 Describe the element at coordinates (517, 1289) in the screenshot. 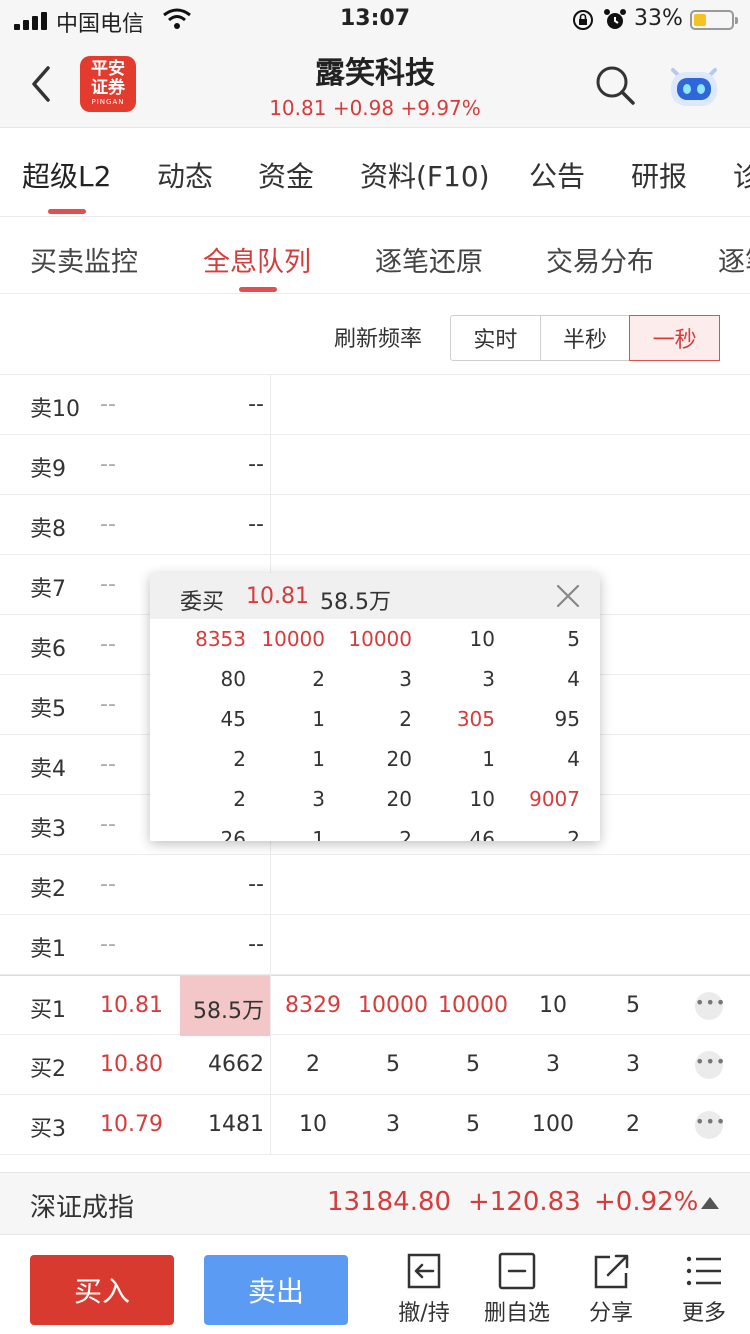

I see `remove-watchlist-button: 删自选` at that location.